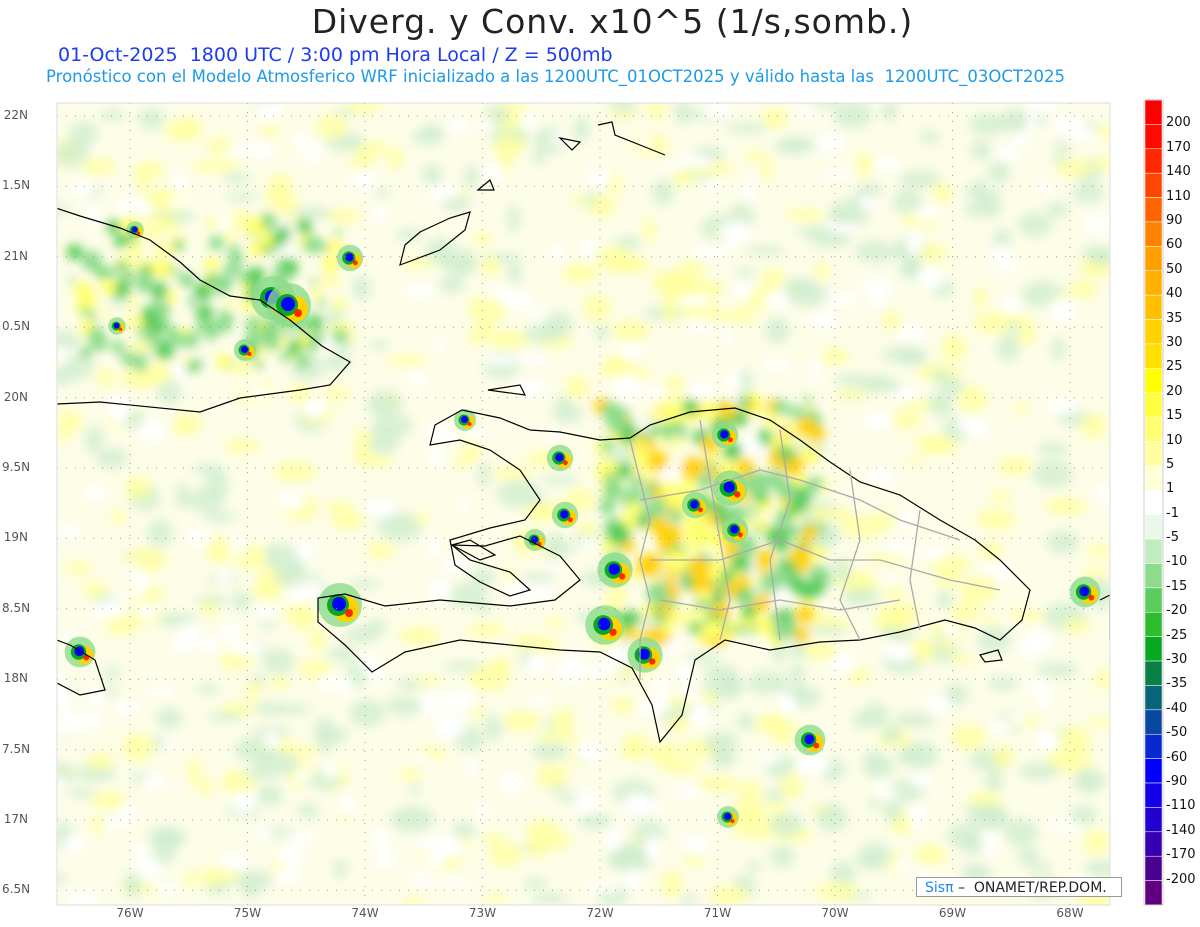 The image size is (1200, 927). What do you see at coordinates (16, 185) in the screenshot?
I see `lat-label: 1.5N` at bounding box center [16, 185].